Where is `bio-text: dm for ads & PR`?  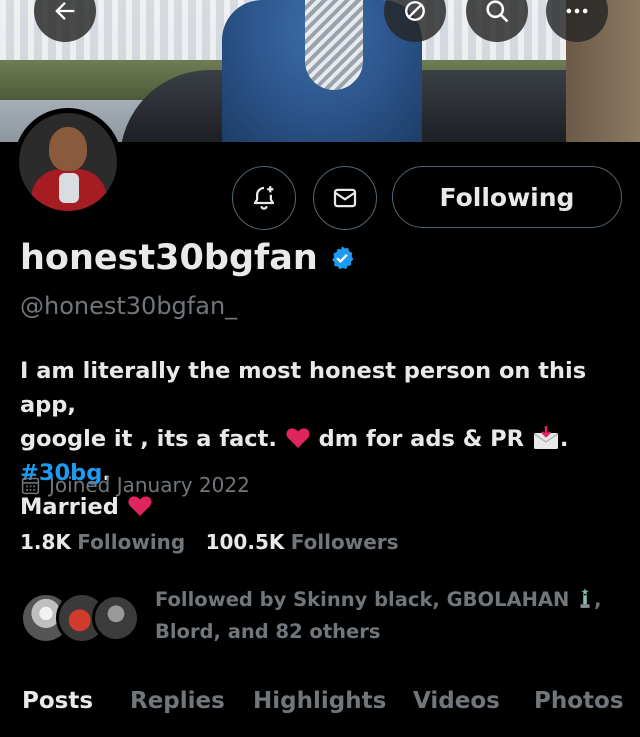
bio-text: dm for ads & PR is located at coordinates (421, 439).